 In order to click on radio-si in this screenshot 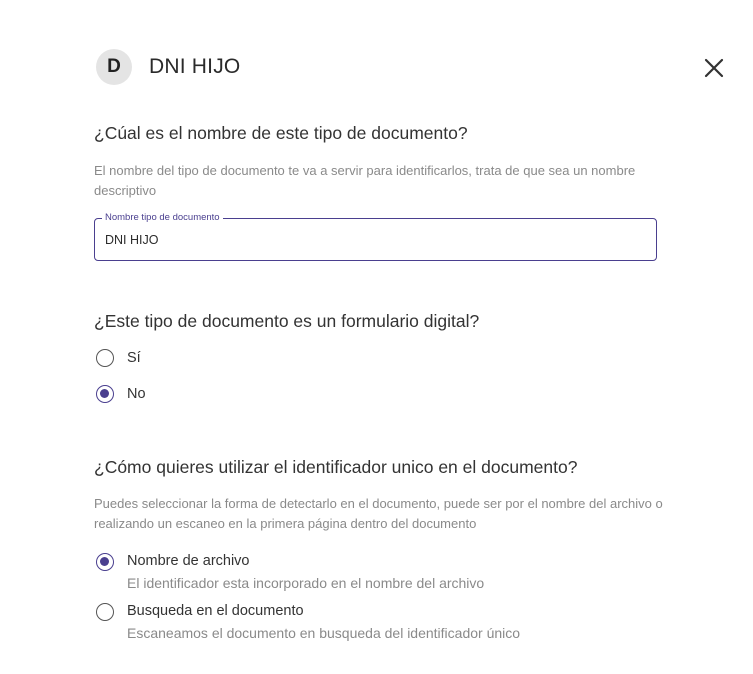, I will do `click(105, 358)`.